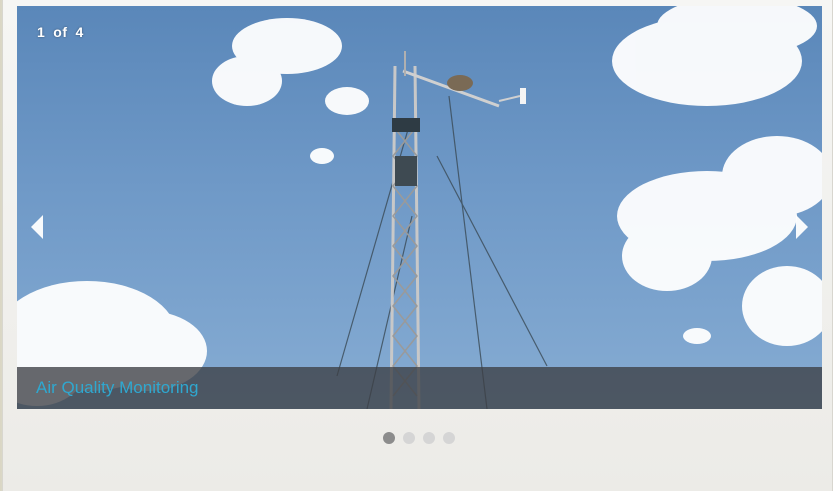  I want to click on counter-current: 1, so click(41, 32).